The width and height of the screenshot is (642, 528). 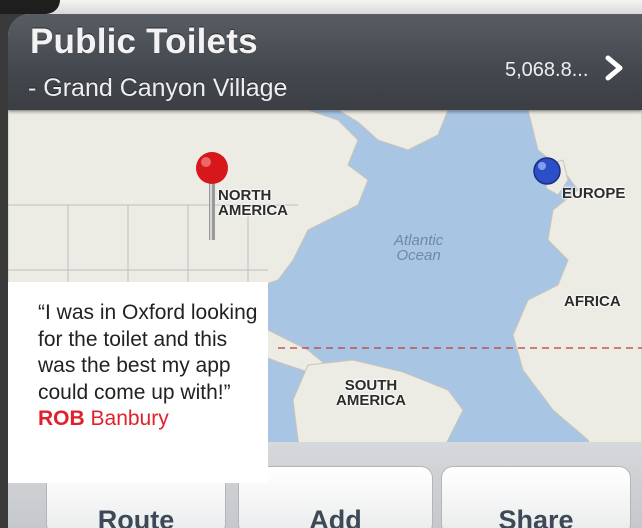 I want to click on quote-author: ROB Banbury, so click(x=153, y=419).